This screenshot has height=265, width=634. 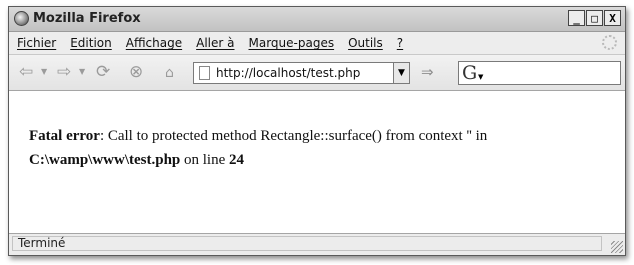 What do you see at coordinates (469, 73) in the screenshot?
I see `google-icon: G` at bounding box center [469, 73].